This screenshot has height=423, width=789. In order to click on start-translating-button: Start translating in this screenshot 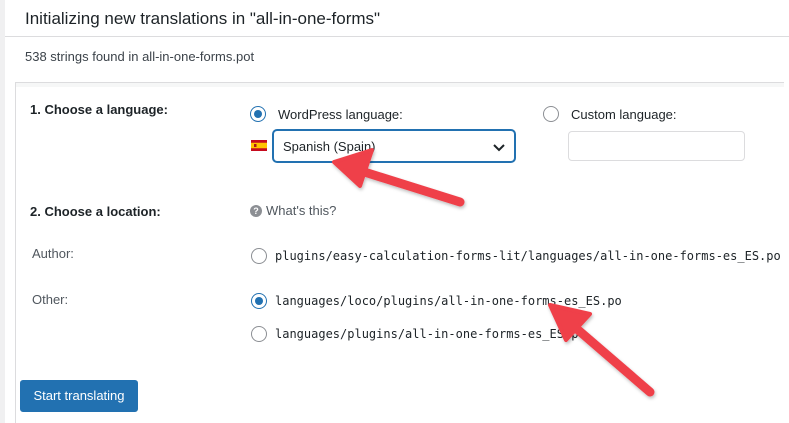, I will do `click(79, 396)`.